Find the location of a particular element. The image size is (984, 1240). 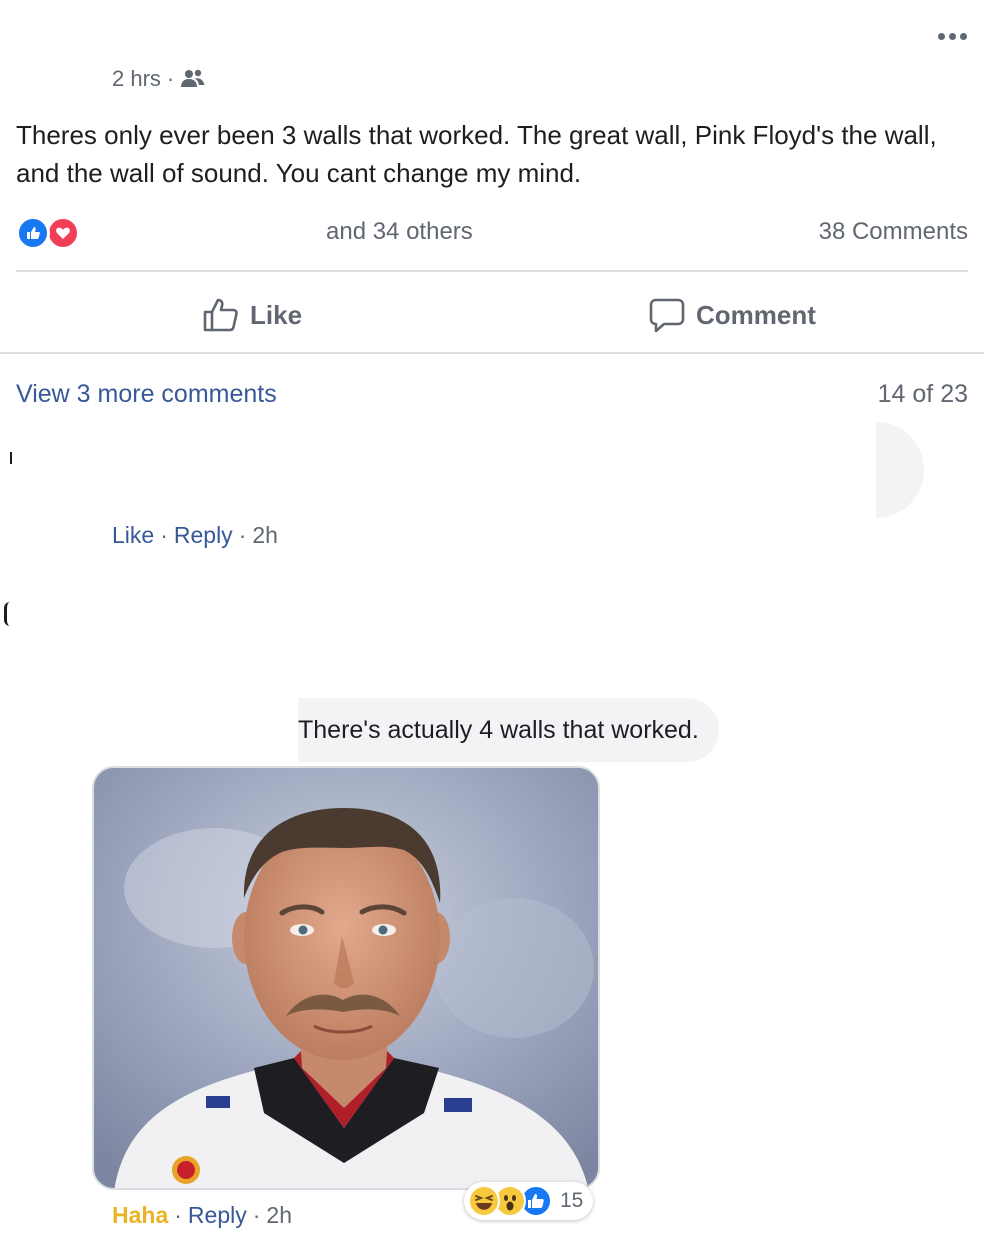

reply-comment-actions: Haha · Reply · 2h is located at coordinates (202, 1215).